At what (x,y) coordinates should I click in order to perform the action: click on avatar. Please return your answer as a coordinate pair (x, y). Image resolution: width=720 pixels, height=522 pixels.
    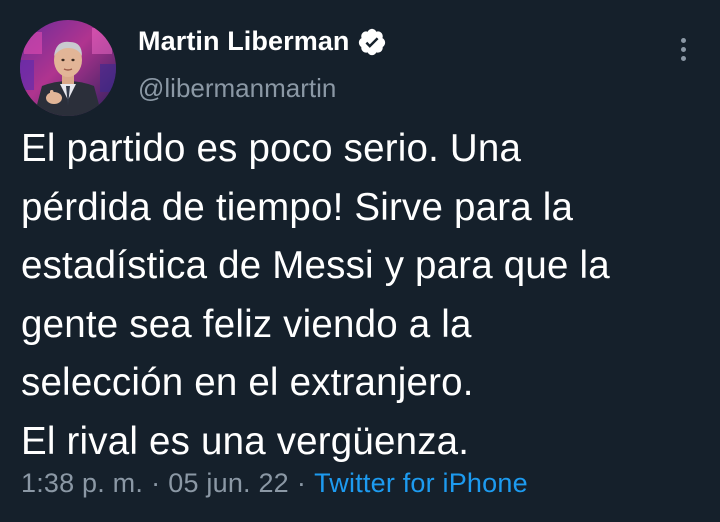
    Looking at the image, I should click on (68, 68).